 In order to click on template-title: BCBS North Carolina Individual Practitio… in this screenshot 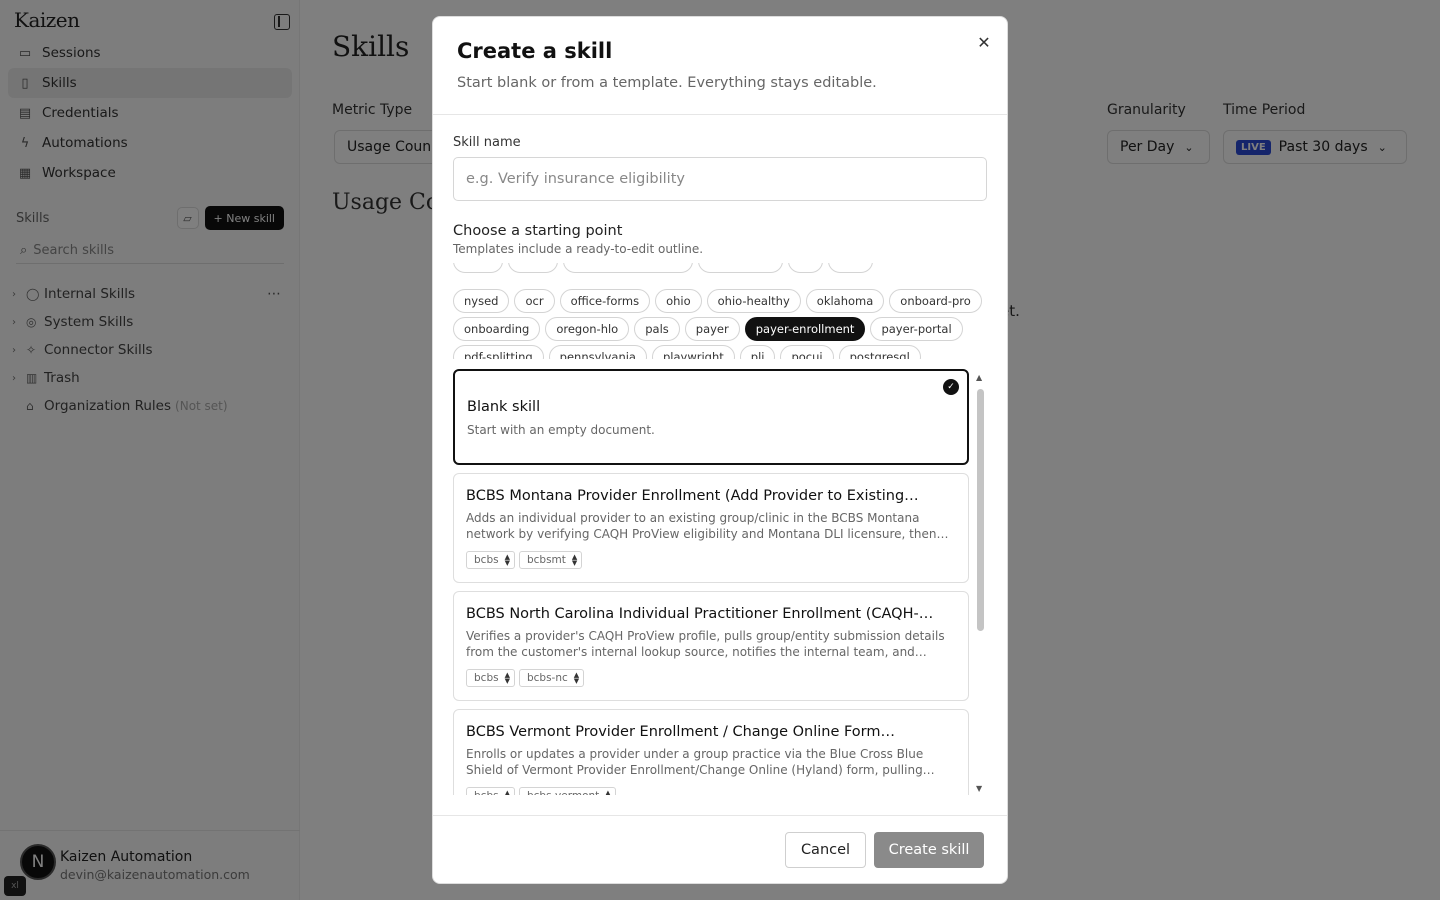, I will do `click(700, 614)`.